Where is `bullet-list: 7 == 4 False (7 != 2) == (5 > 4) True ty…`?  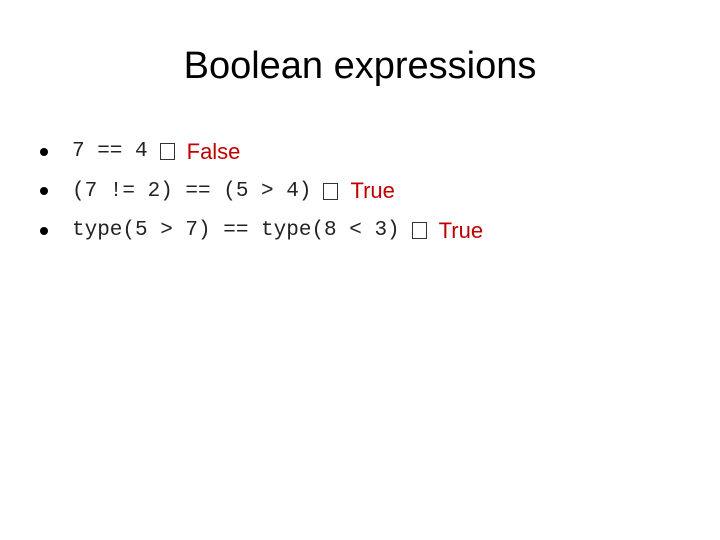 bullet-list: 7 == 4 False (7 != 2) == (5 > 4) True ty… is located at coordinates (261, 191).